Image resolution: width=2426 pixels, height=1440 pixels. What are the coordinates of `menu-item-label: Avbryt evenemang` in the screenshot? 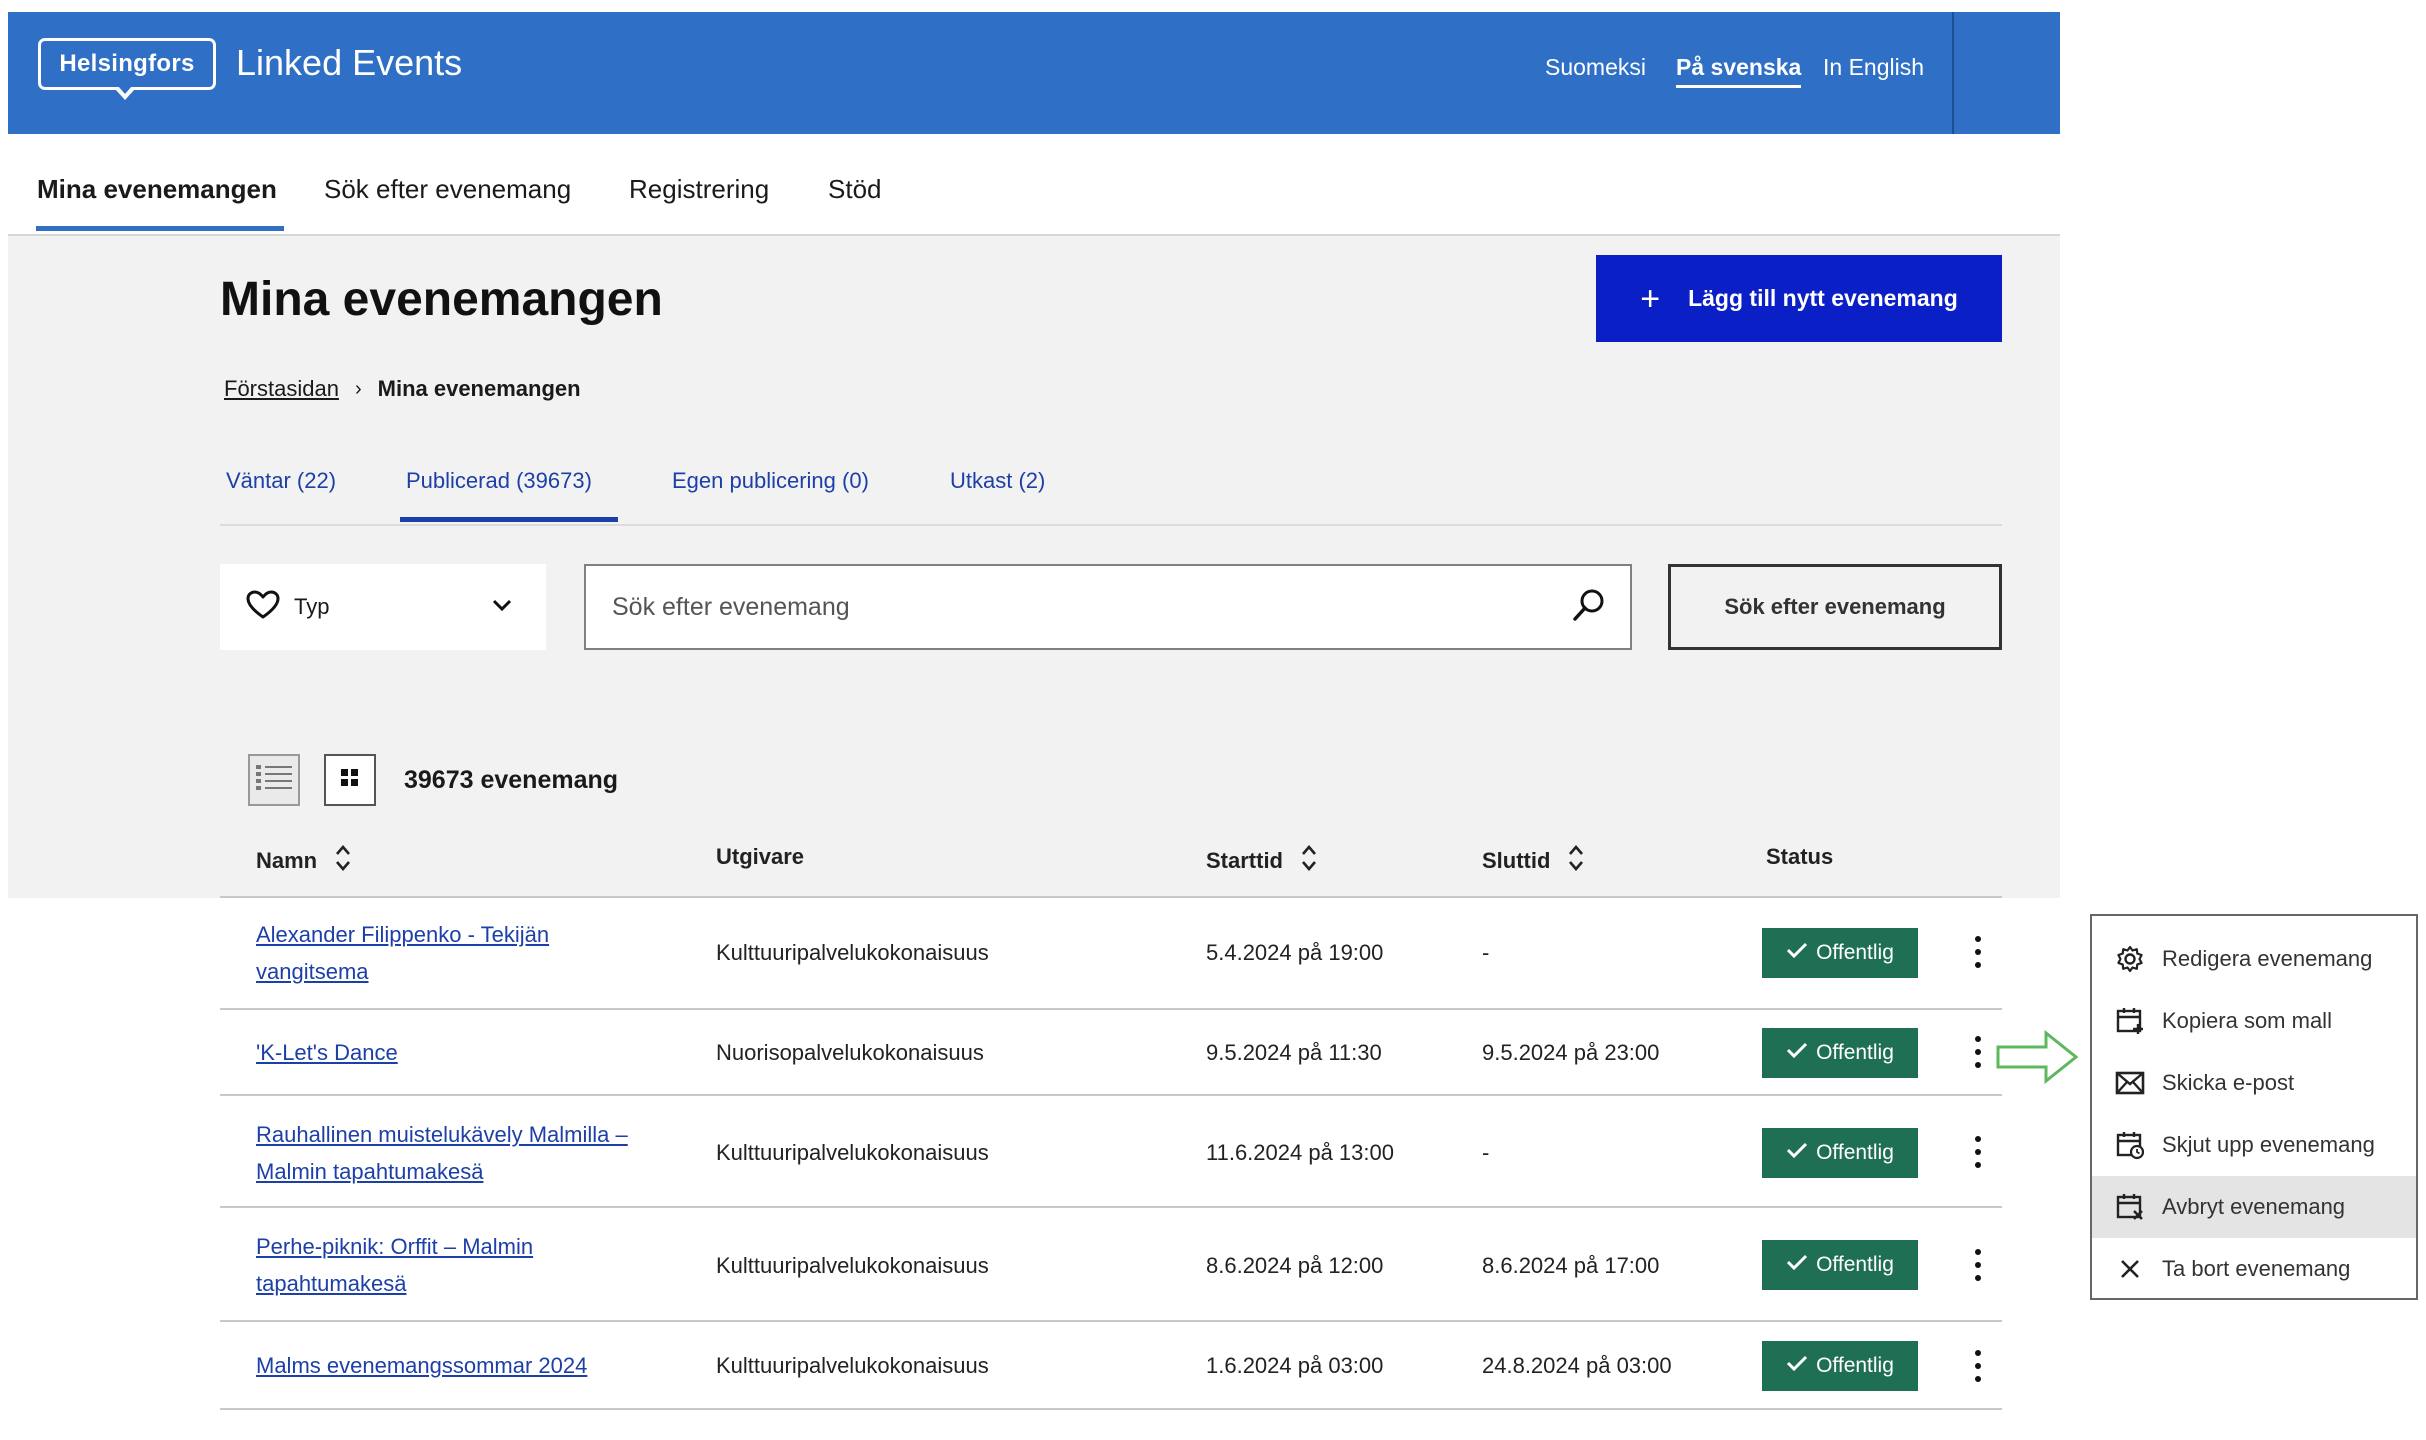 It's located at (2254, 1206).